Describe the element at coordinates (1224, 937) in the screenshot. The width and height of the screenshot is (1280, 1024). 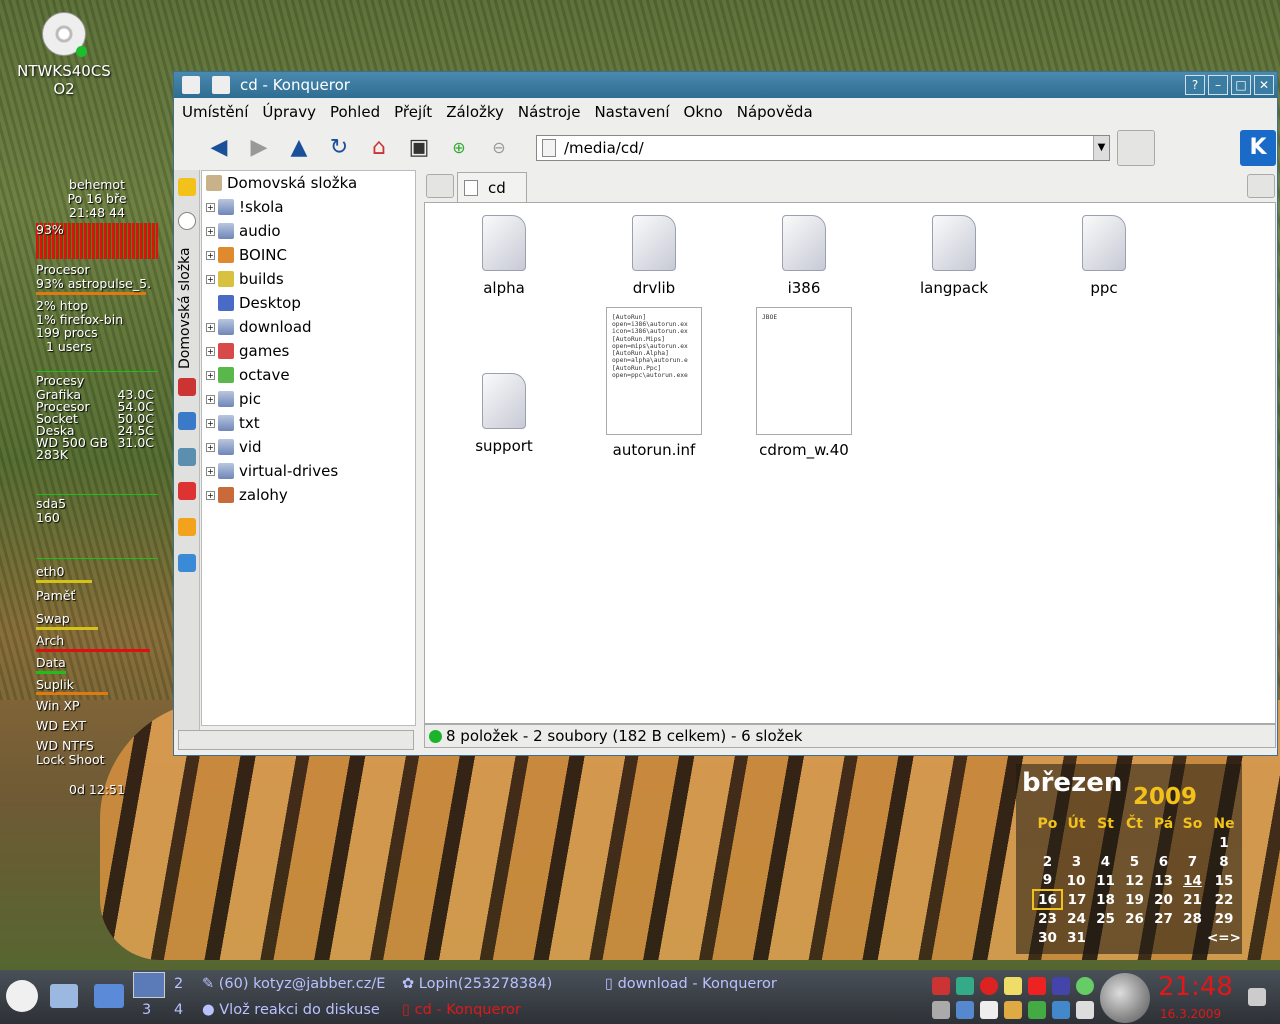
I see `calendar-nav: <=>` at that location.